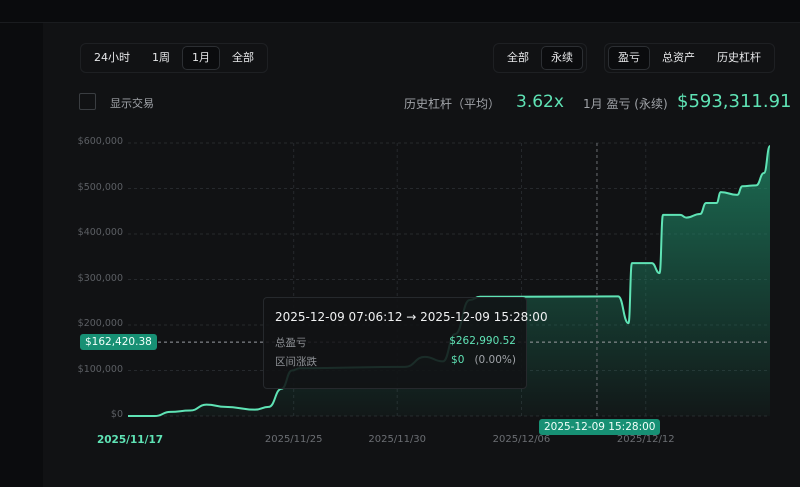 Image resolution: width=800 pixels, height=487 pixels. I want to click on y-tick-label: $600,000, so click(100, 141).